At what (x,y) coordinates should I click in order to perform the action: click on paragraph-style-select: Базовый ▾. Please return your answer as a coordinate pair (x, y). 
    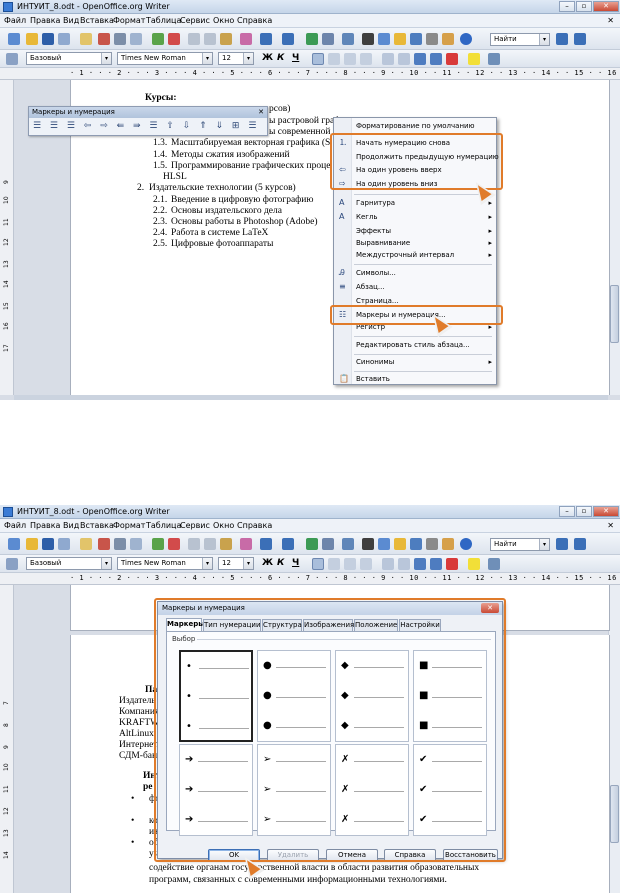
    Looking at the image, I should click on (69, 563).